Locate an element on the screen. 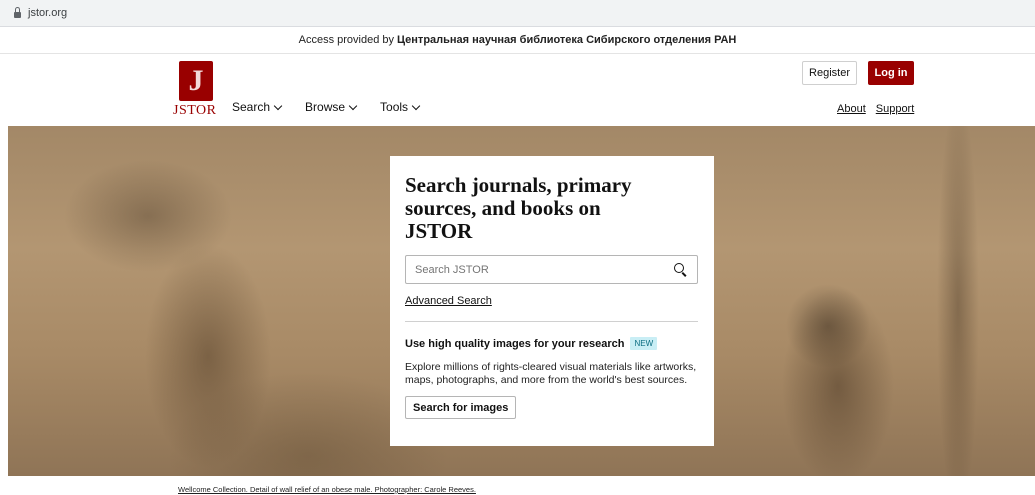 This screenshot has width=1035, height=495. search-box is located at coordinates (551, 269).